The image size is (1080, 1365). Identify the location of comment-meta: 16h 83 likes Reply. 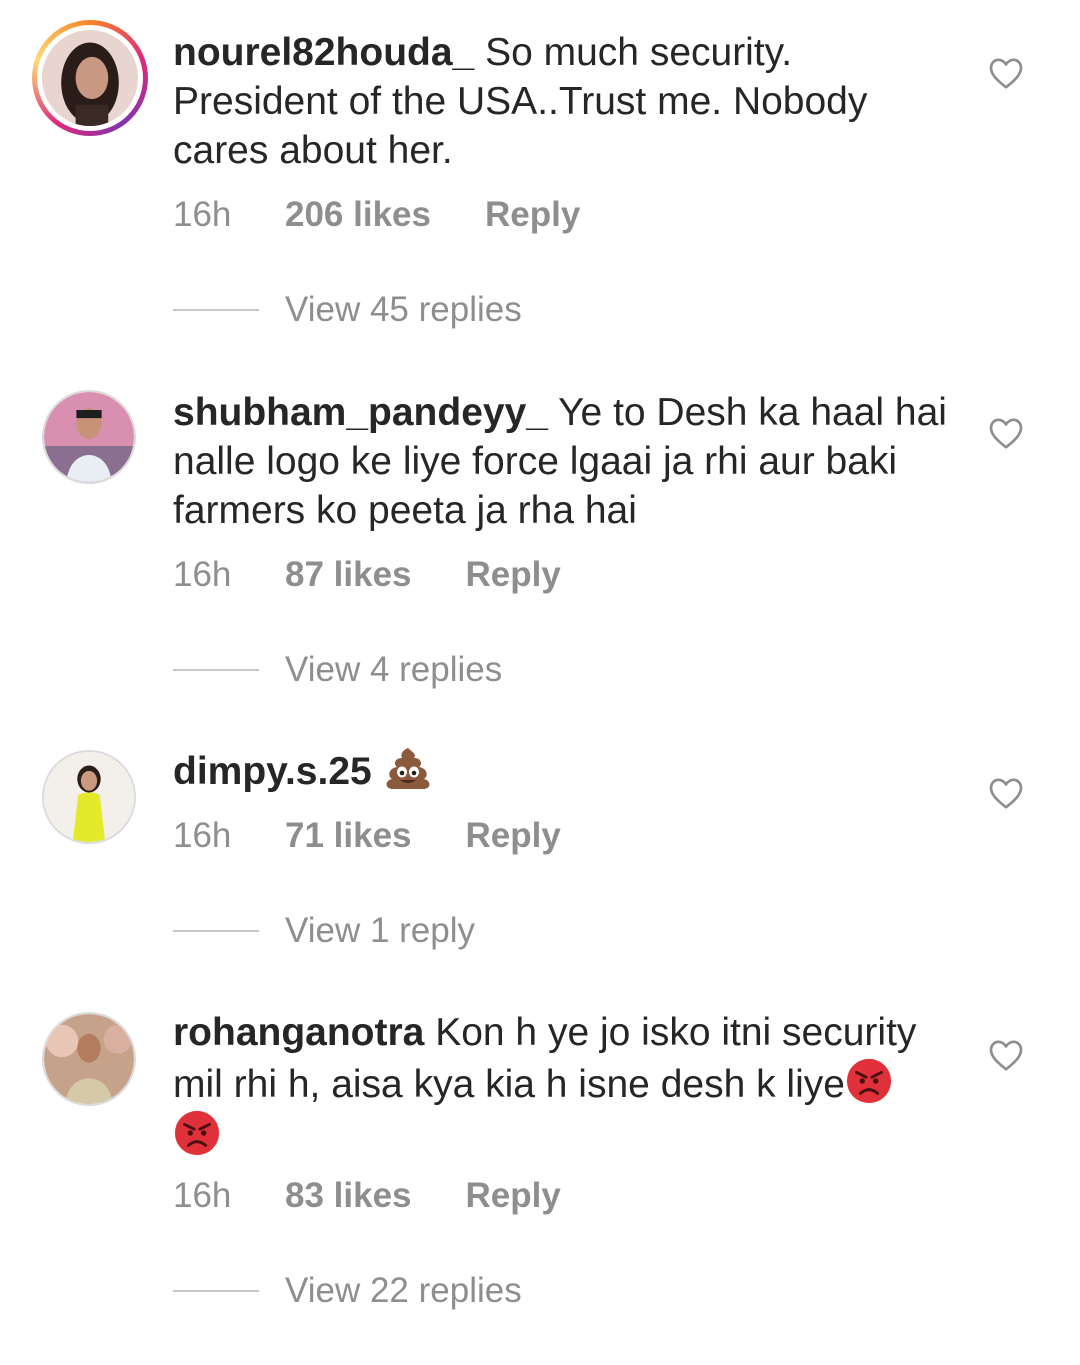
(367, 1196).